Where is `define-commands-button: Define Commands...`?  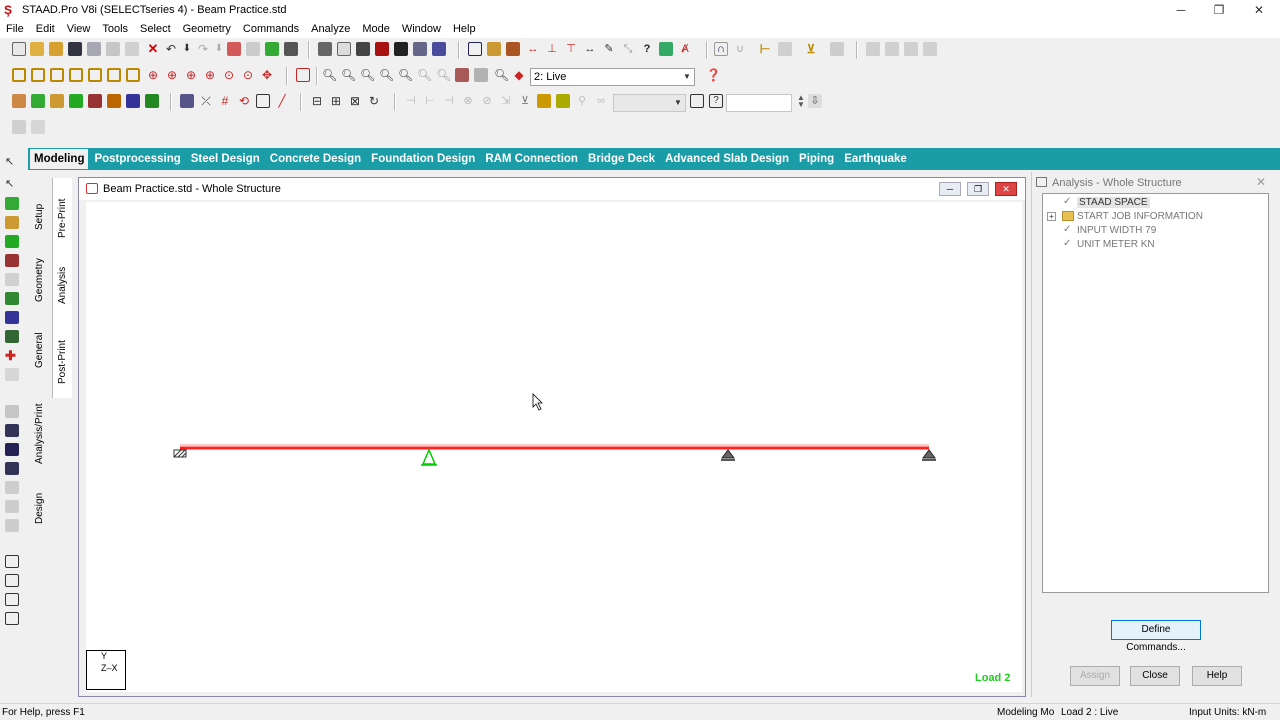 define-commands-button: Define Commands... is located at coordinates (1156, 636).